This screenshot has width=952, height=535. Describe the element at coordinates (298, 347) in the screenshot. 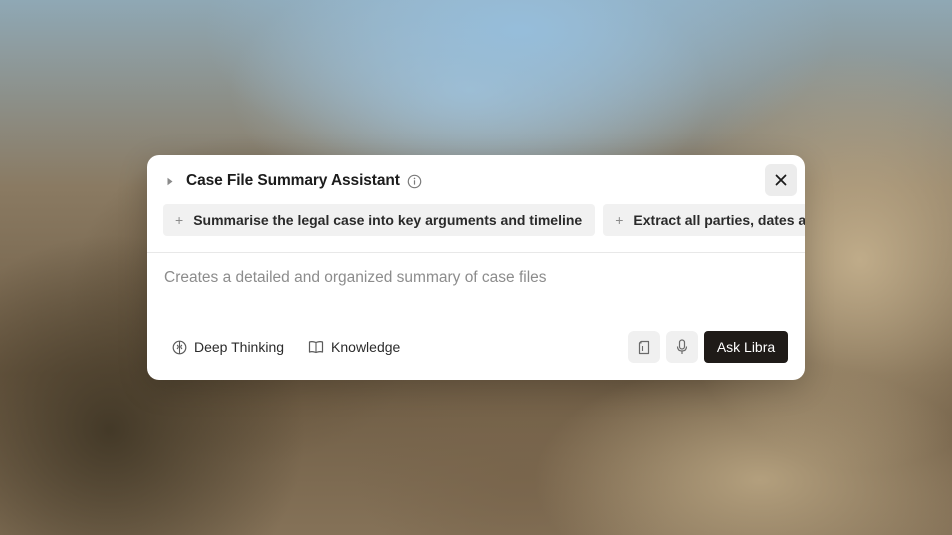

I see `footer-tools: Deep Thinking Knowledge` at that location.